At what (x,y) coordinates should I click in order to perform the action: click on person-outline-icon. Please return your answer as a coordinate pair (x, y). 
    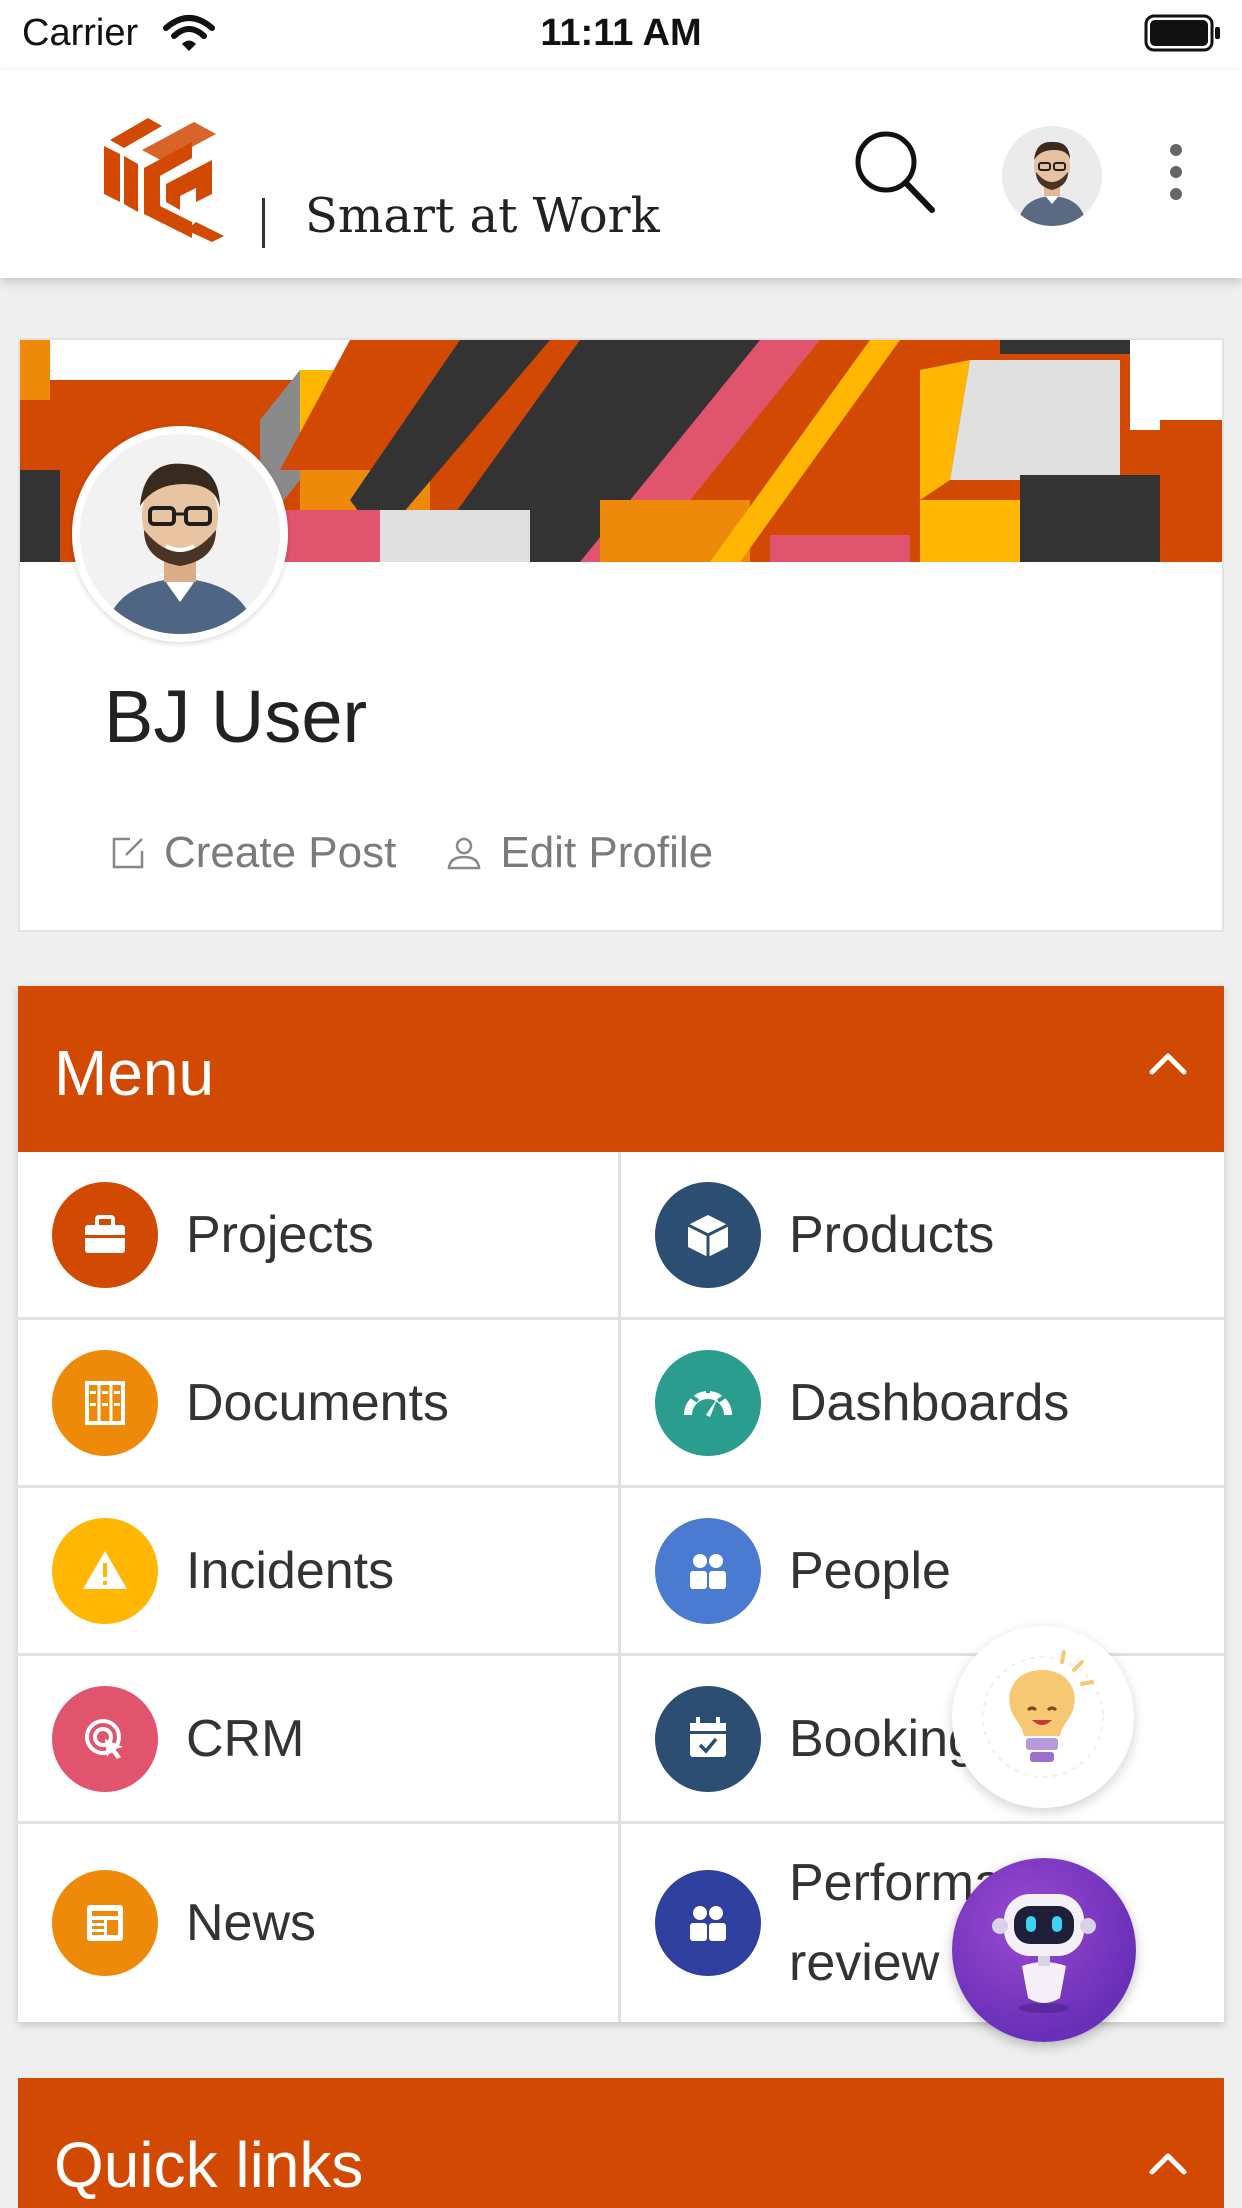
    Looking at the image, I should click on (464, 853).